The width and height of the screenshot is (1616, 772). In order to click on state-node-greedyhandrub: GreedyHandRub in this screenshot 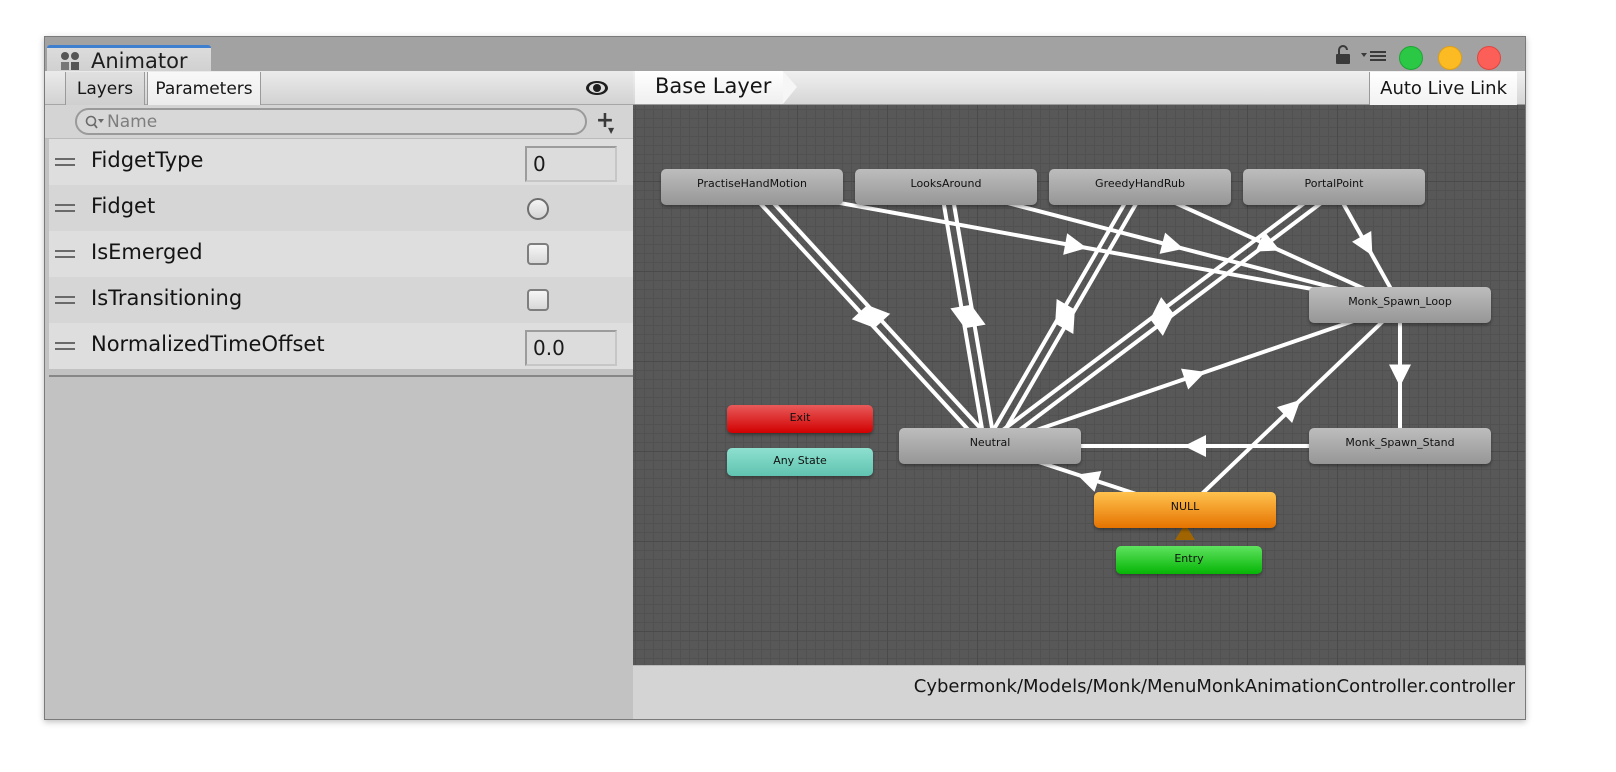, I will do `click(1140, 187)`.